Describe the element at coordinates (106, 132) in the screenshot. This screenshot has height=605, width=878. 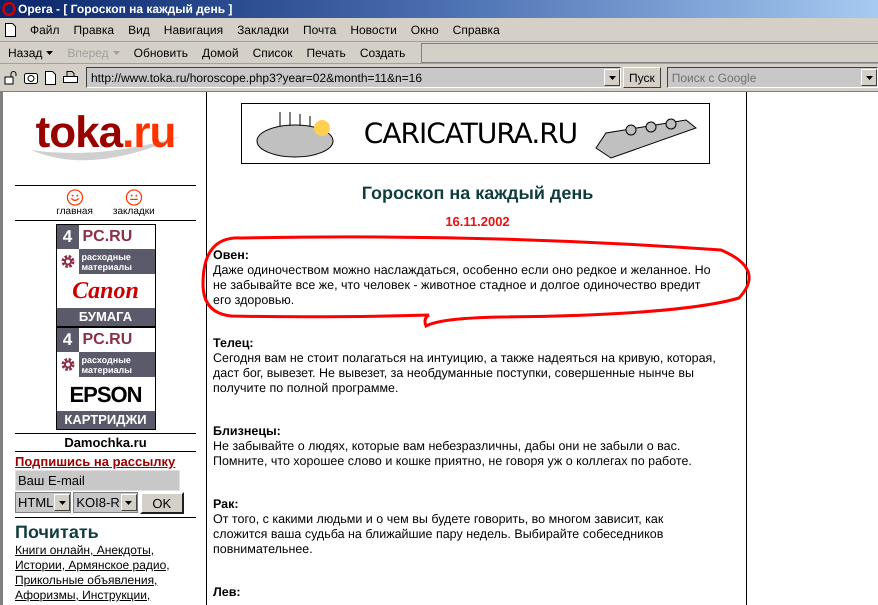
I see `site-logo: toka.ru` at that location.